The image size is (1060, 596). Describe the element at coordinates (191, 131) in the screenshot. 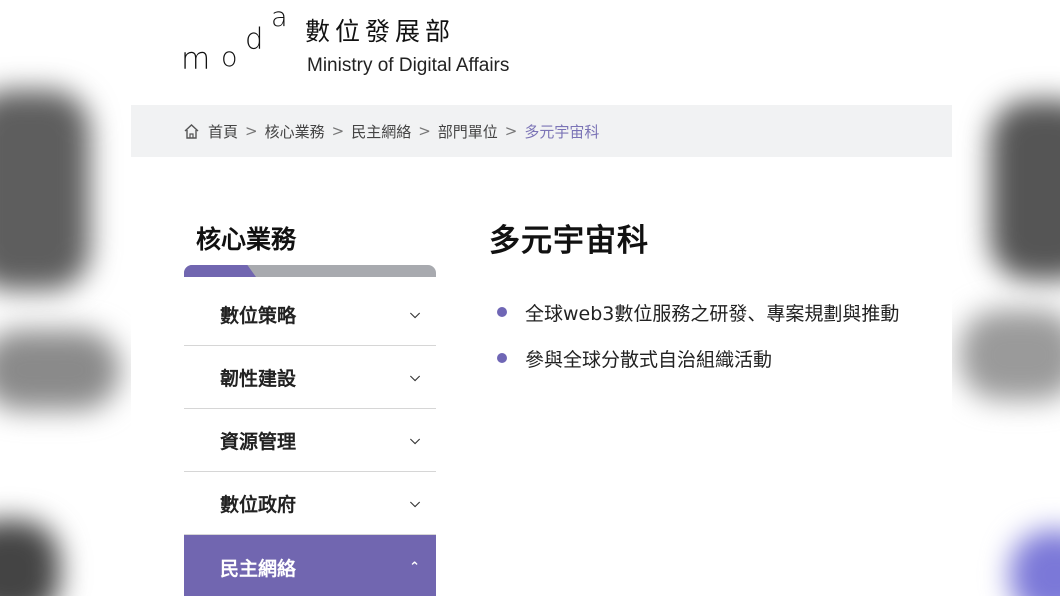

I see `home-icon` at that location.